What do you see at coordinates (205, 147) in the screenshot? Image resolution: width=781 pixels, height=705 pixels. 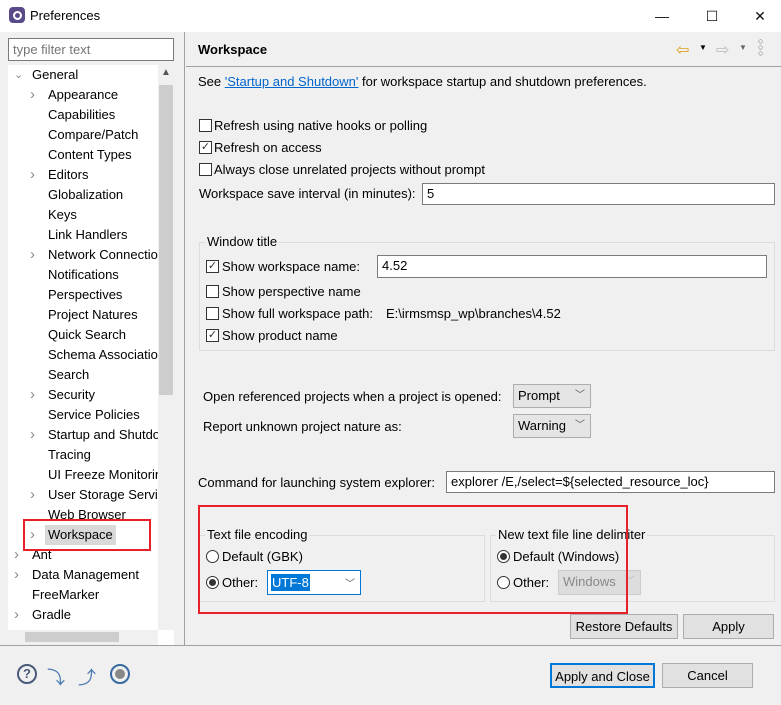 I see `refresh-access-checkbox: ✓` at bounding box center [205, 147].